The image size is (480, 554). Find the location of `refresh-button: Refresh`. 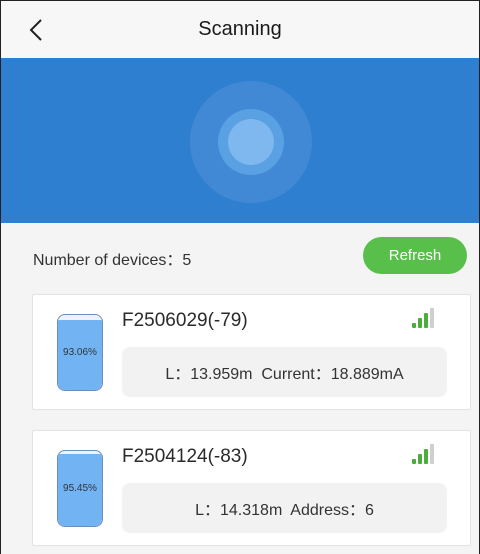

refresh-button: Refresh is located at coordinates (415, 255).